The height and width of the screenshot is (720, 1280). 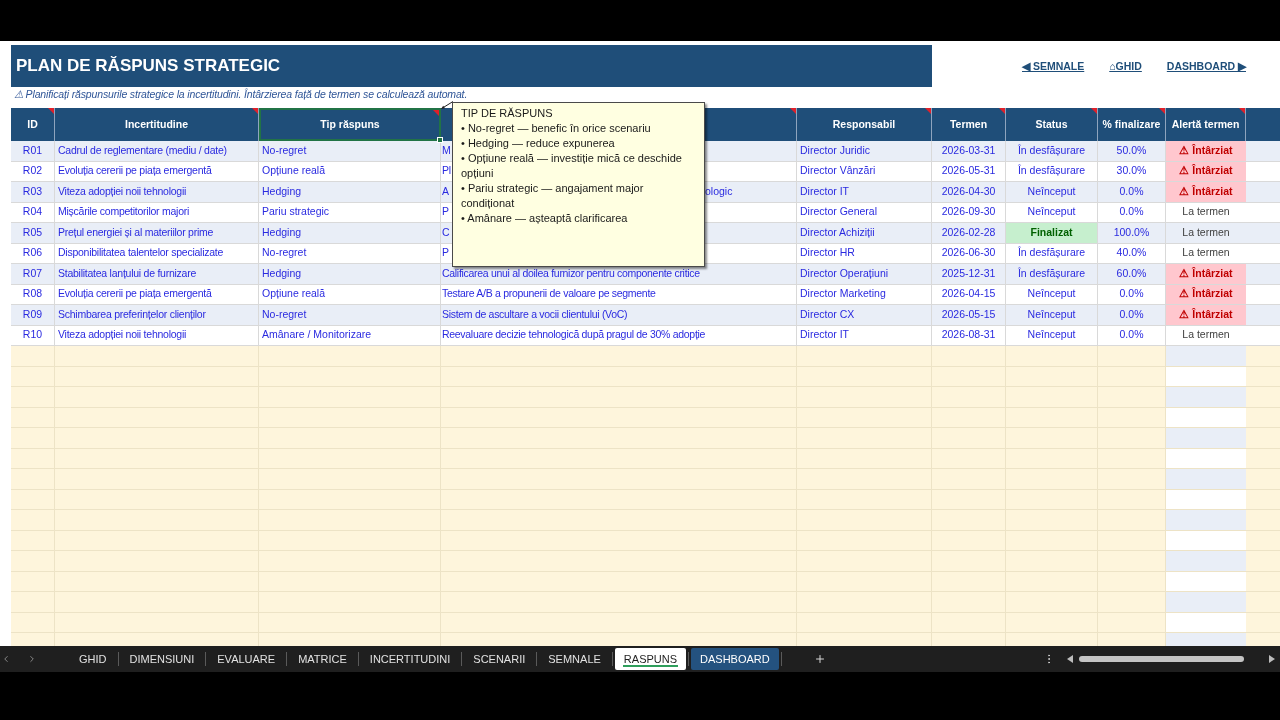 I want to click on table-cell: R05, so click(x=33, y=233).